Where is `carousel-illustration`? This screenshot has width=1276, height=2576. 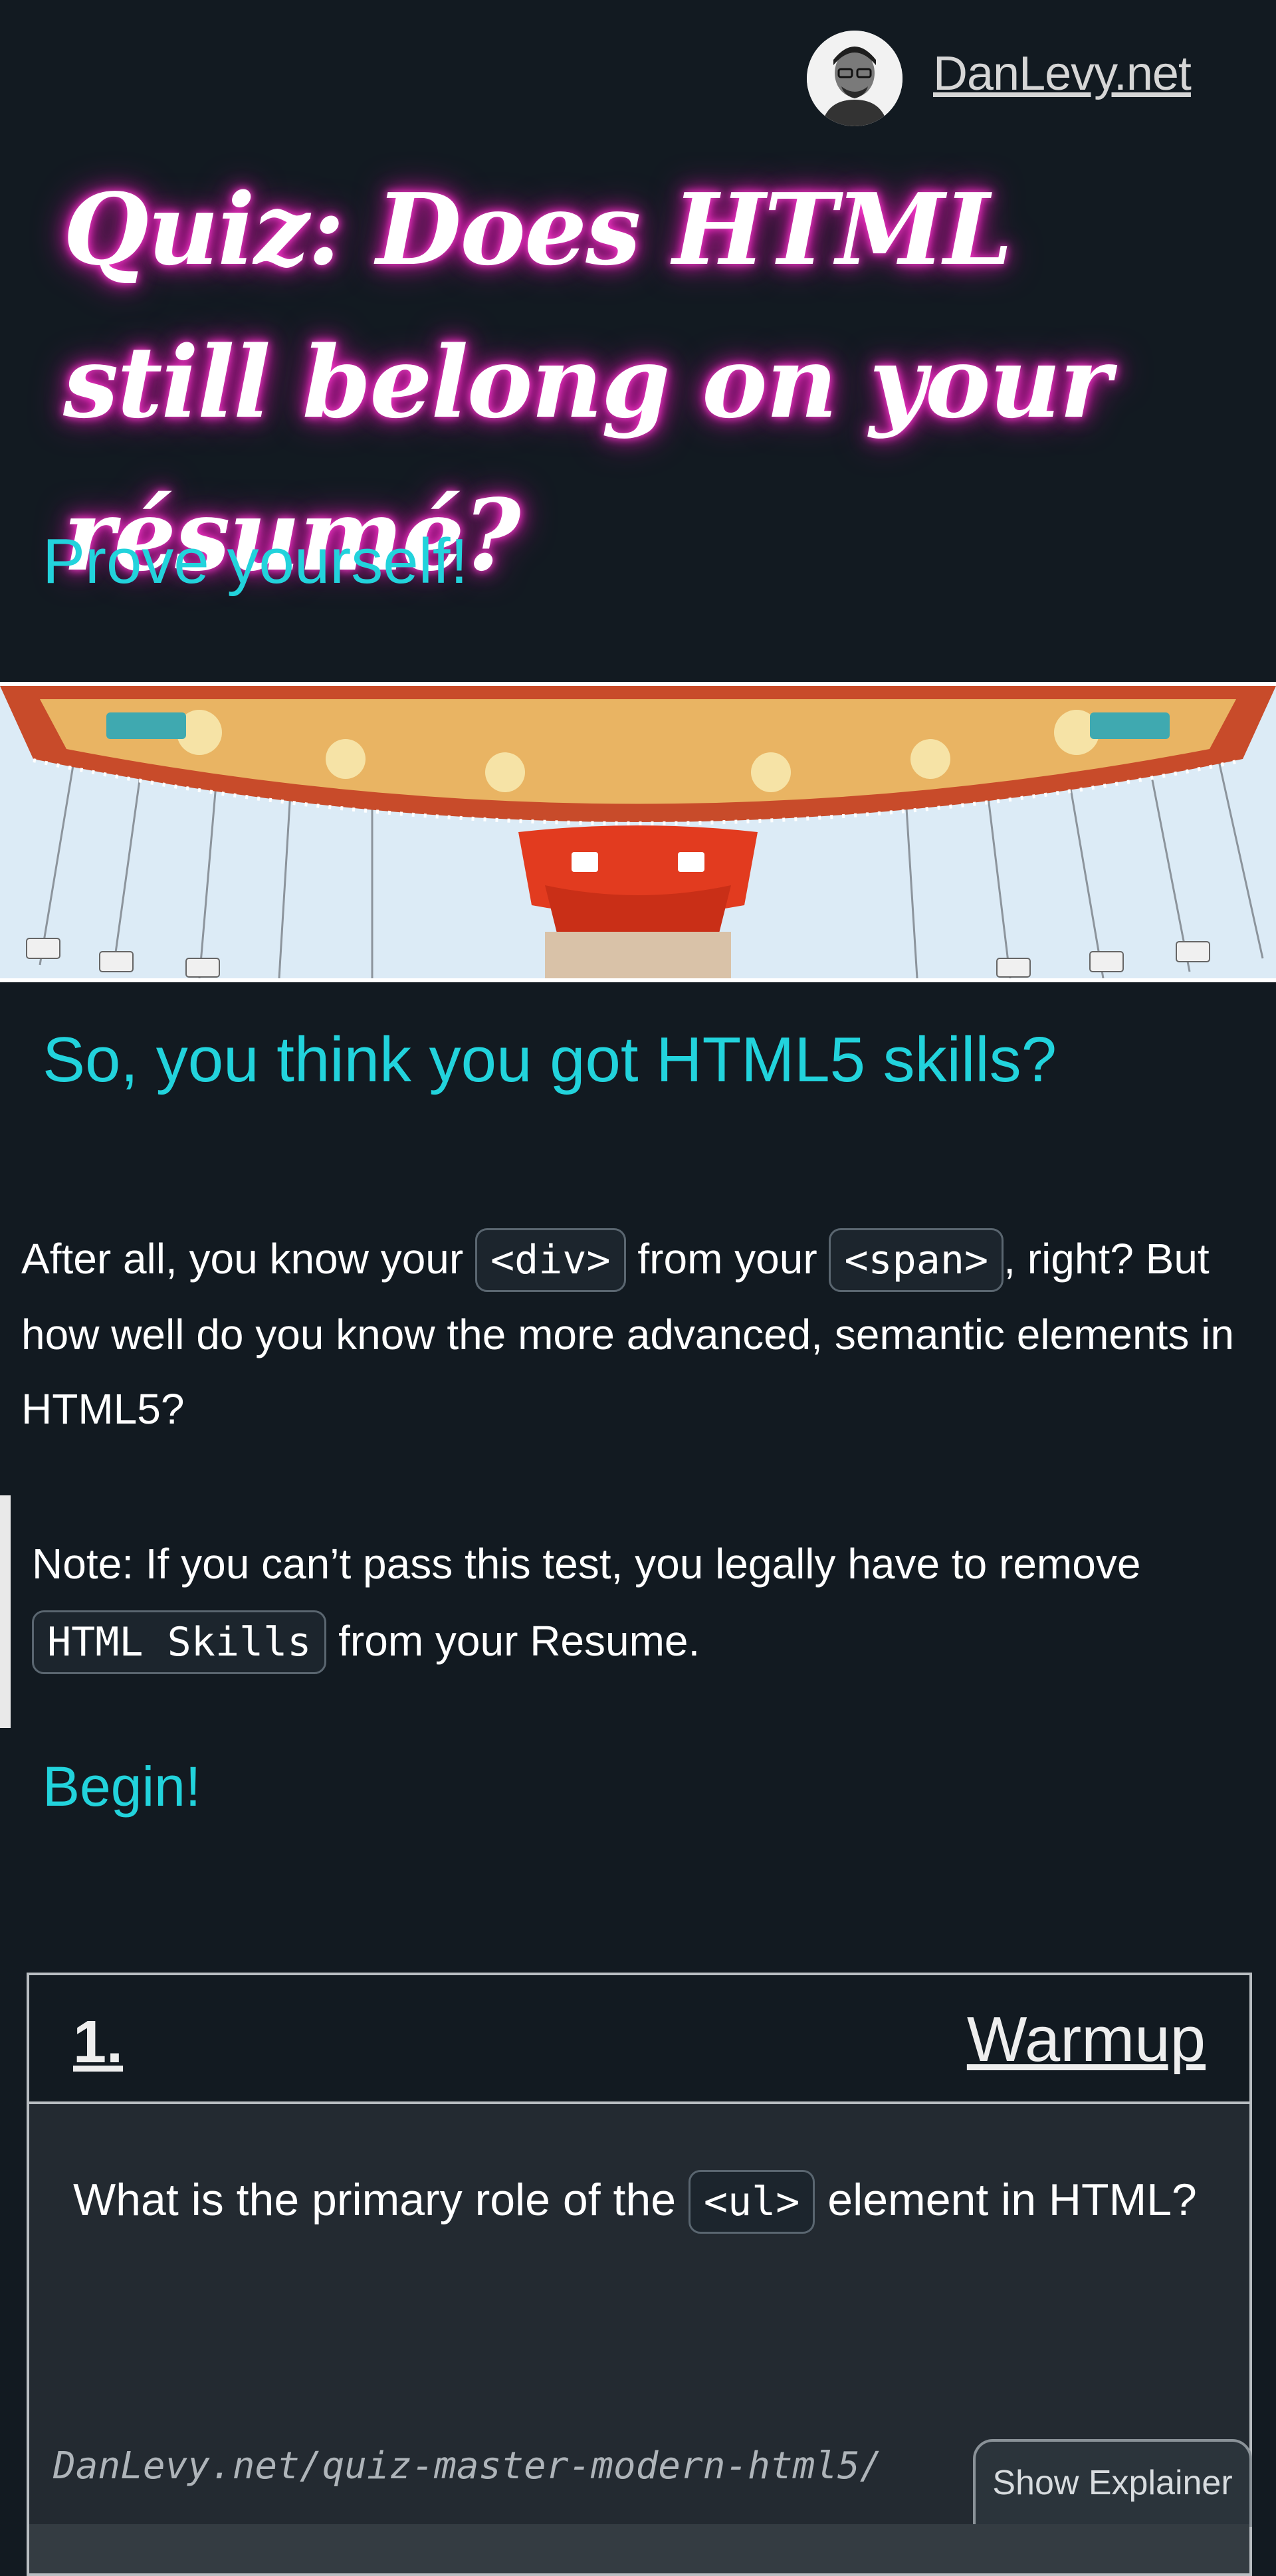 carousel-illustration is located at coordinates (638, 832).